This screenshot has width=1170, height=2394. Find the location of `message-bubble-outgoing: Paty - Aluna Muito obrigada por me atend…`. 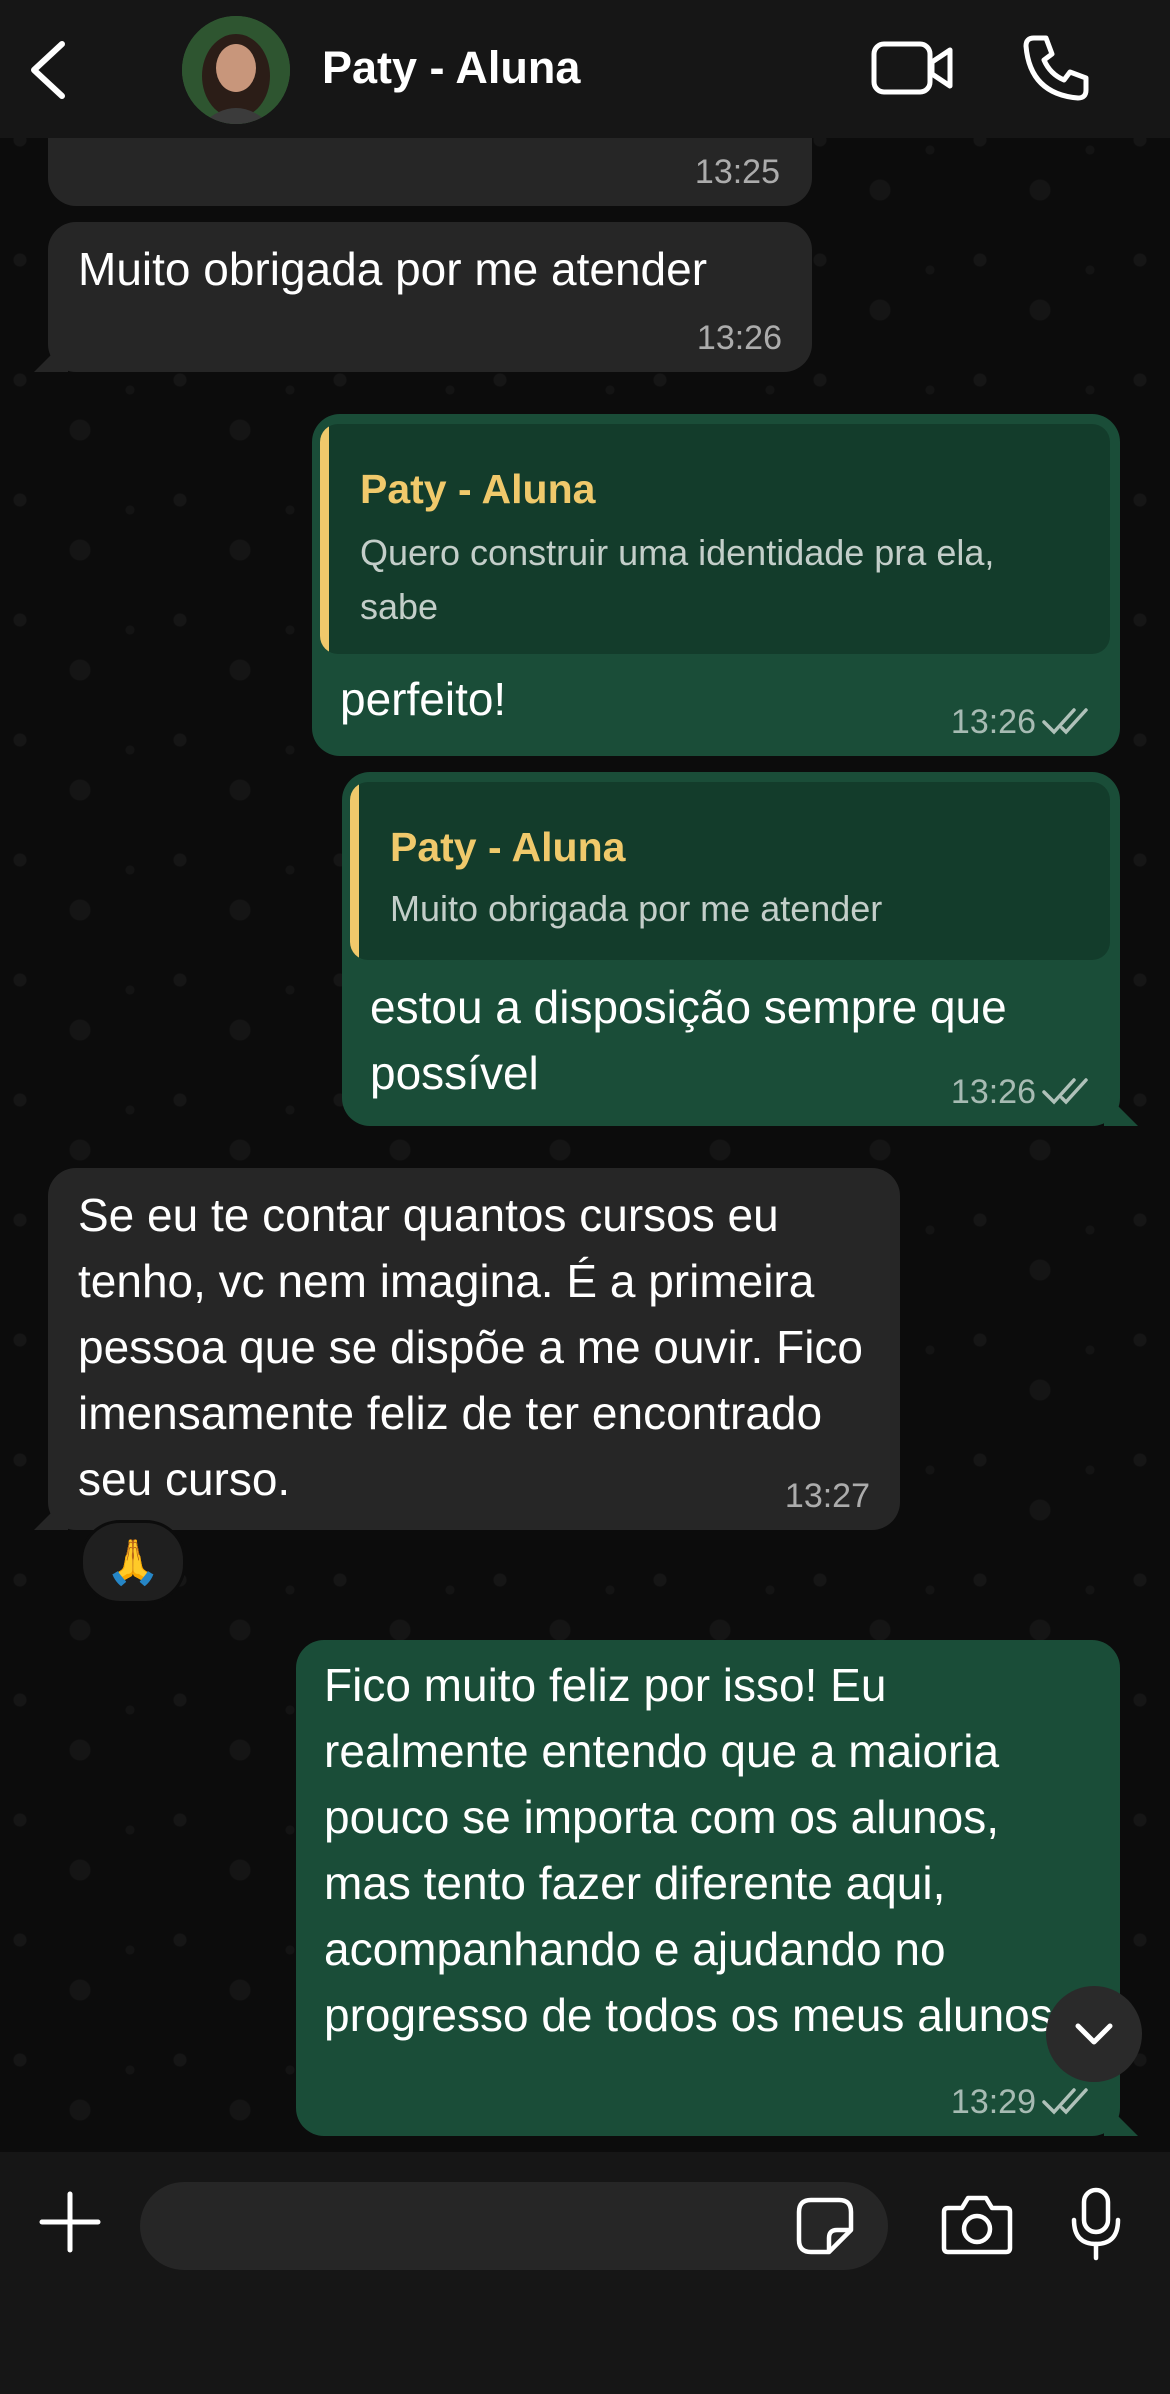

message-bubble-outgoing: Paty - Aluna Muito obrigada por me atend… is located at coordinates (731, 949).